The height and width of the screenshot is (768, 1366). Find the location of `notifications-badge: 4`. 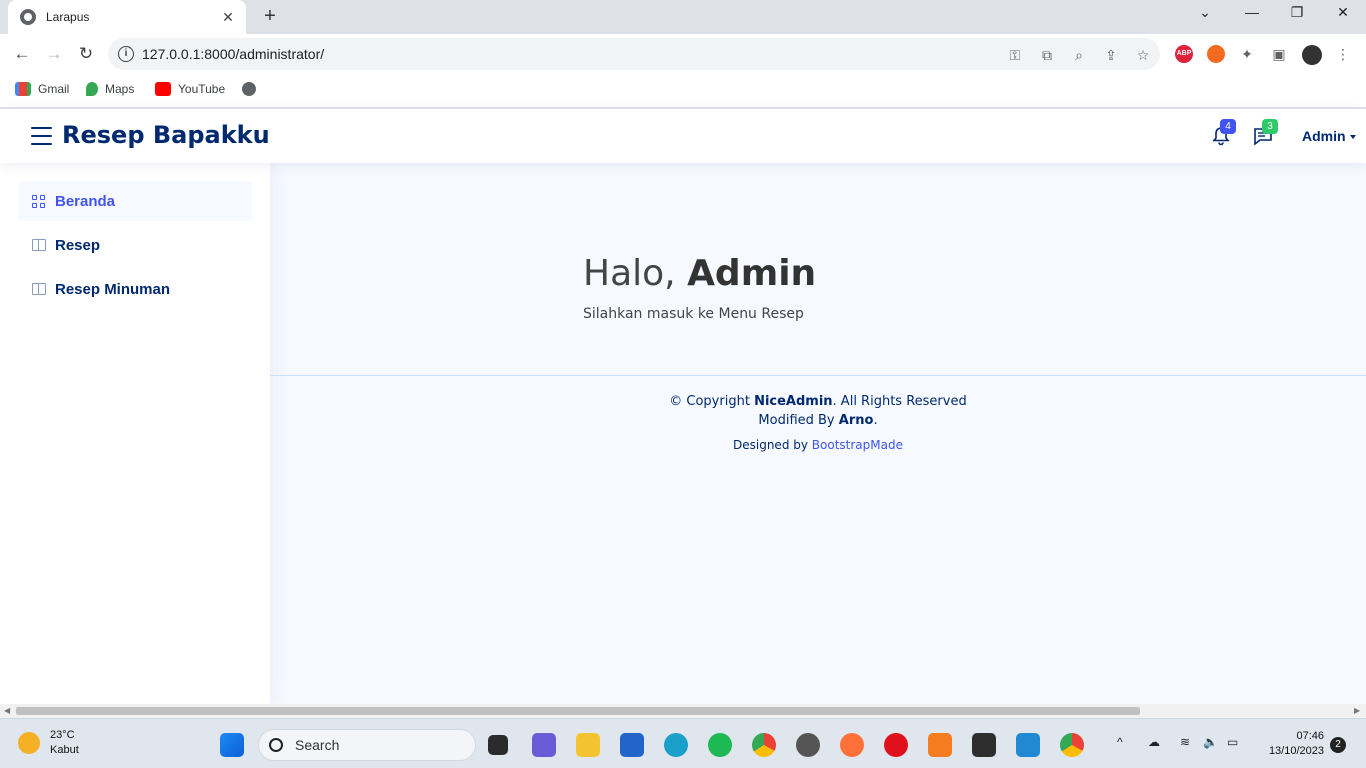

notifications-badge: 4 is located at coordinates (1228, 126).